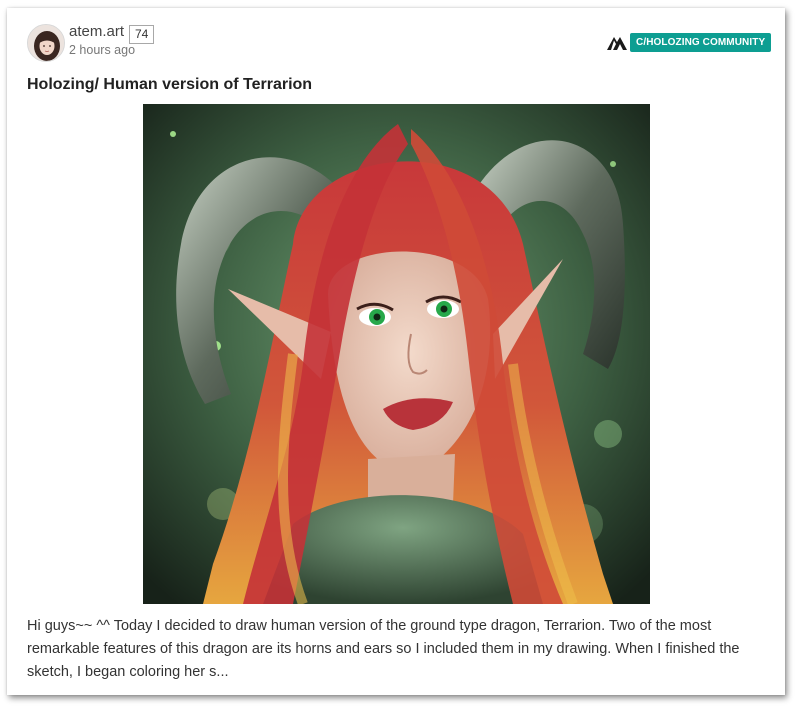  Describe the element at coordinates (96, 31) in the screenshot. I see `author-name: atem.art` at that location.